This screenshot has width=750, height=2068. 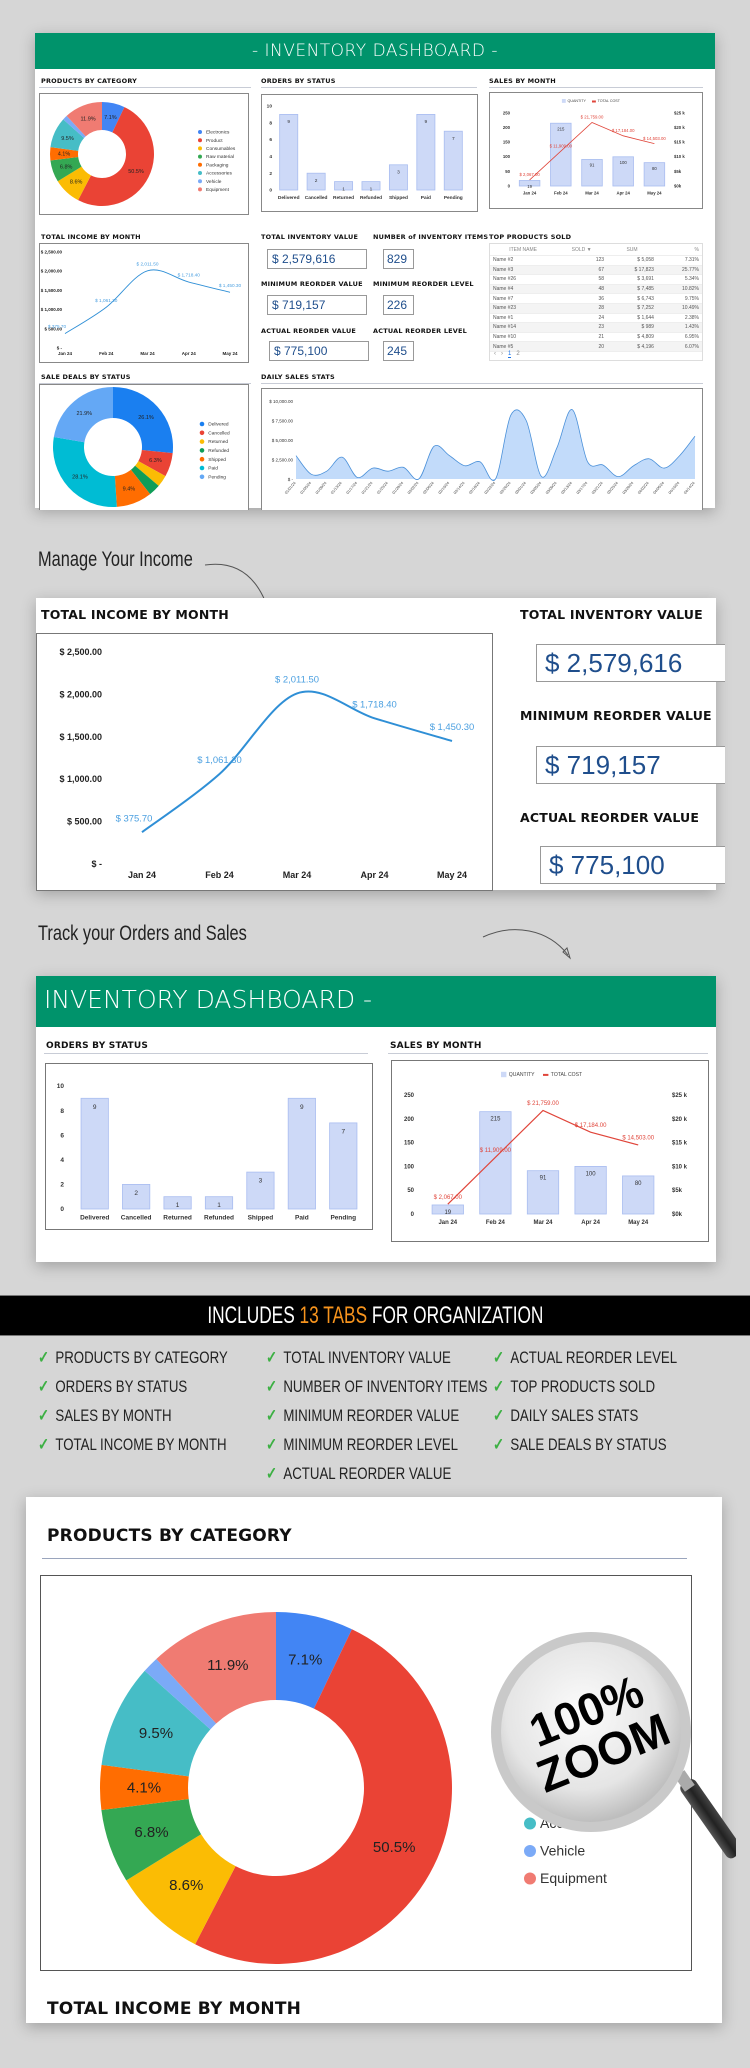 What do you see at coordinates (596, 279) in the screenshot?
I see `table-row: Name #26 58 $ 3,691 5.34%` at bounding box center [596, 279].